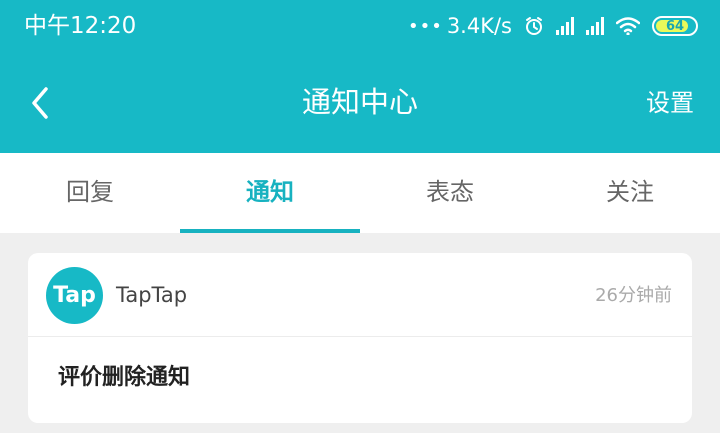 This screenshot has height=433, width=720. What do you see at coordinates (628, 26) in the screenshot?
I see `wifi-icon` at bounding box center [628, 26].